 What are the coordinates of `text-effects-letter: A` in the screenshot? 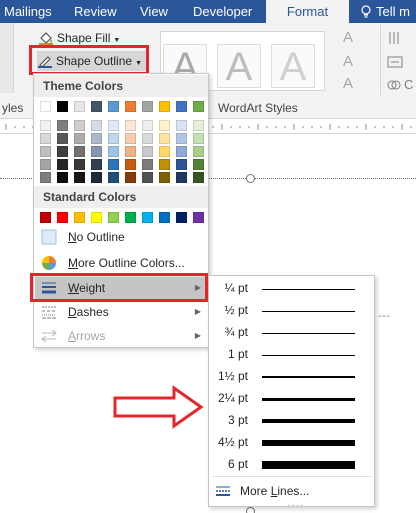 It's located at (348, 83).